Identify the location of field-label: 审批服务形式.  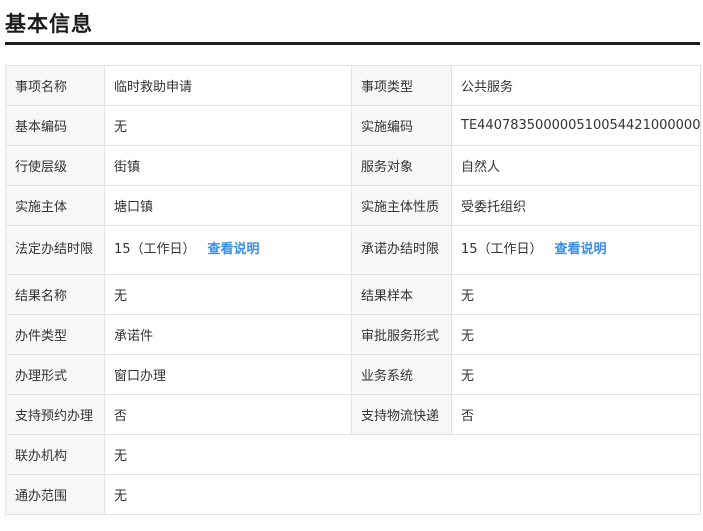
(401, 334).